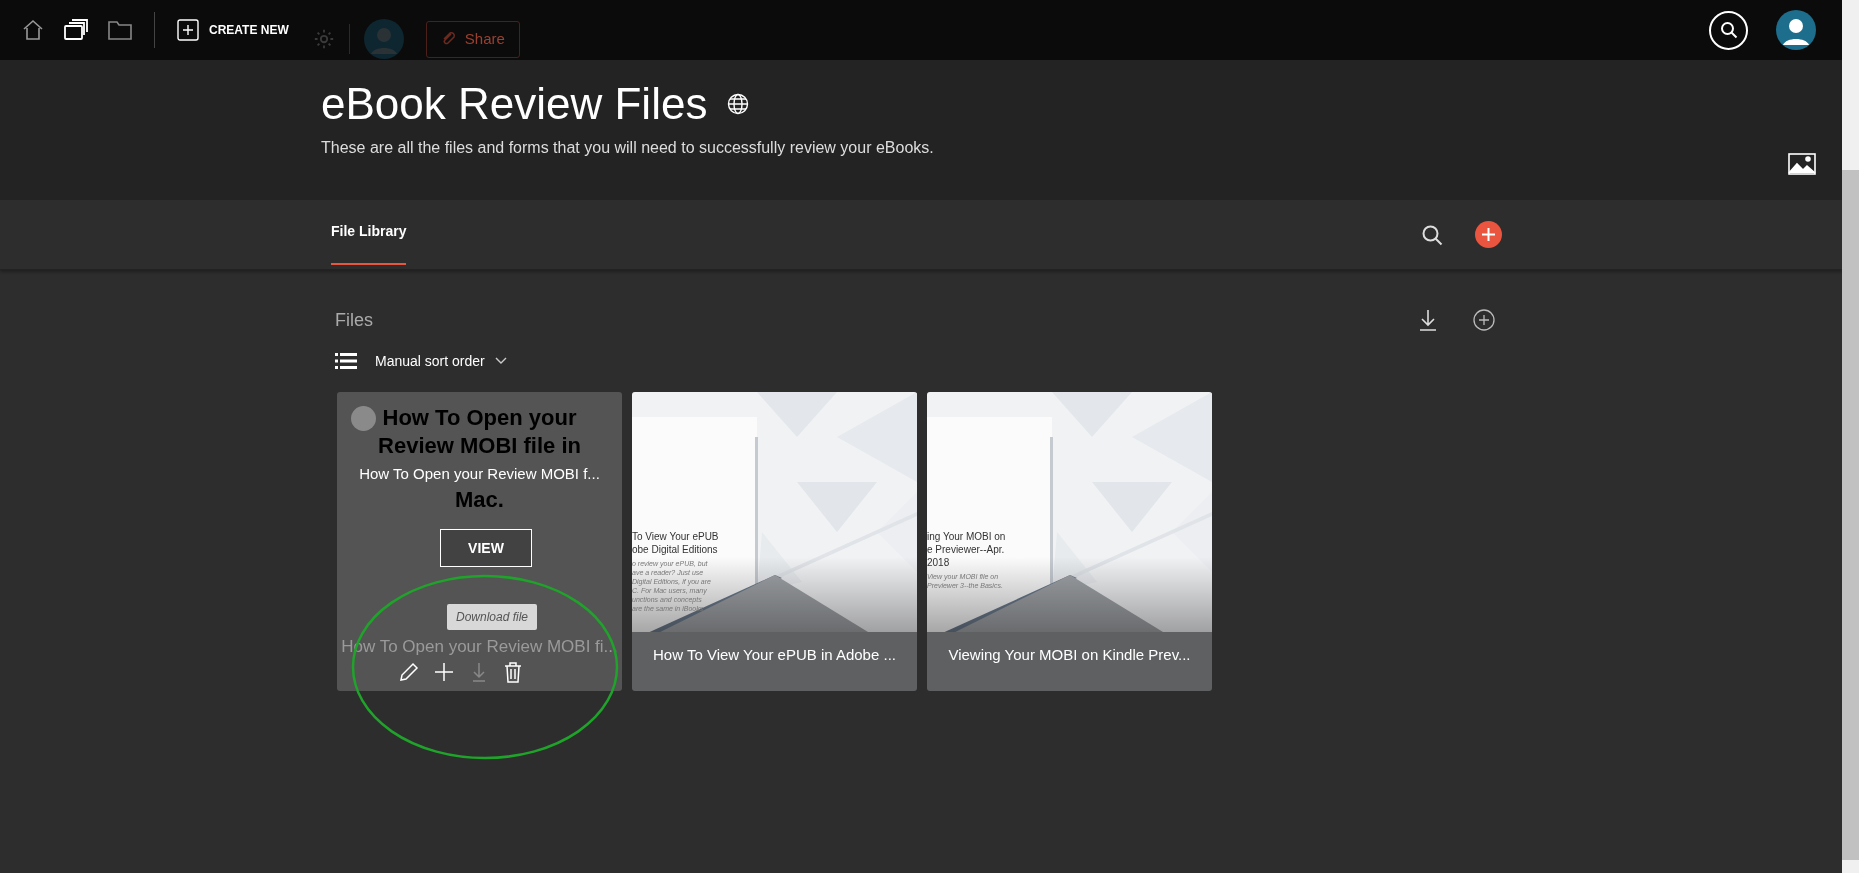 The height and width of the screenshot is (873, 1859). Describe the element at coordinates (513, 672) in the screenshot. I see `trash-icon` at that location.